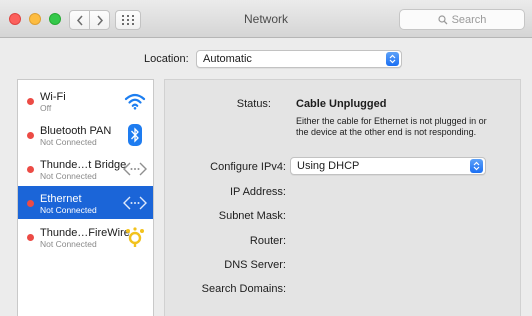 This screenshot has height=316, width=532. What do you see at coordinates (227, 59) in the screenshot?
I see `location-value: Automatic` at bounding box center [227, 59].